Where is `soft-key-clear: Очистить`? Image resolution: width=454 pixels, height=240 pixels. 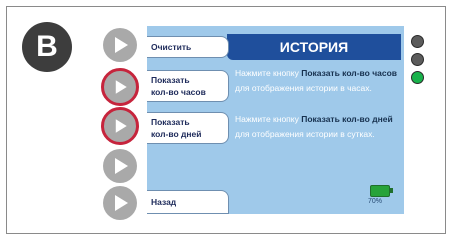
soft-key-clear: Очистить is located at coordinates (188, 47).